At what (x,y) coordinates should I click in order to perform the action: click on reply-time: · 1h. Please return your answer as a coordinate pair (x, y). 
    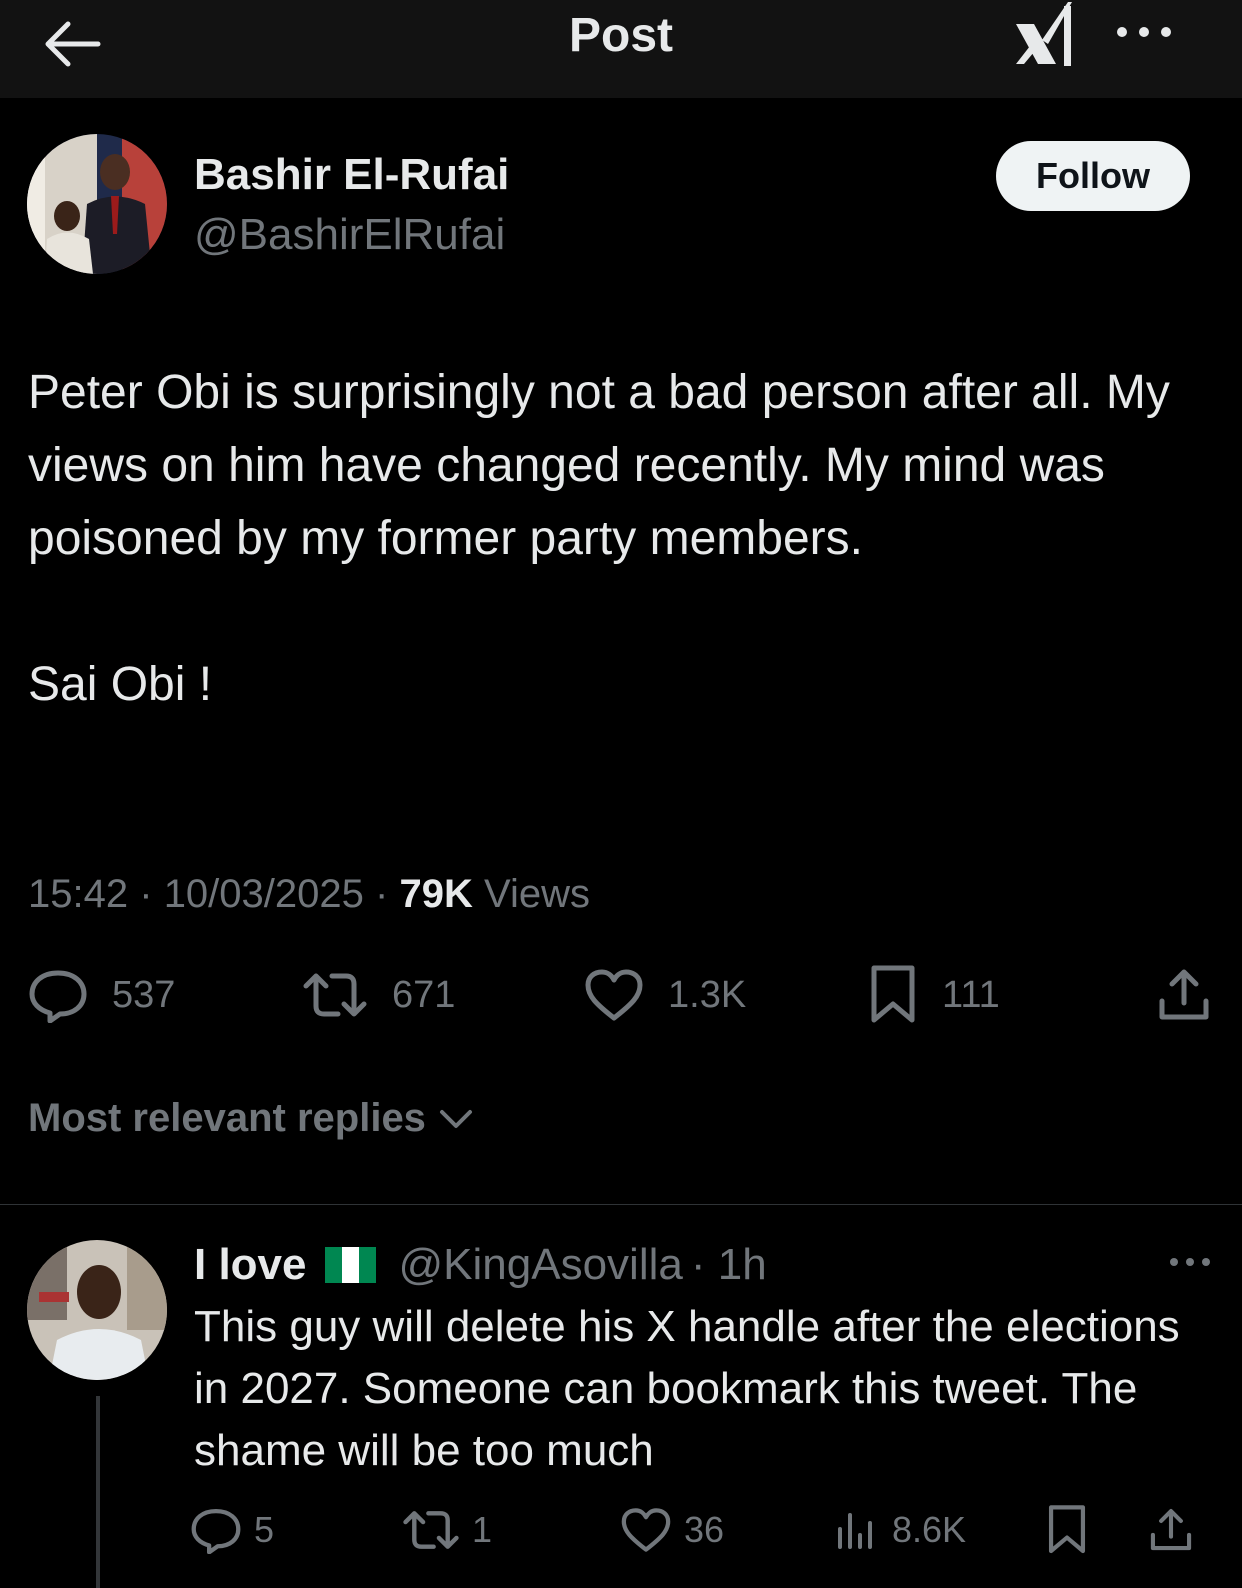
    Looking at the image, I should click on (728, 1264).